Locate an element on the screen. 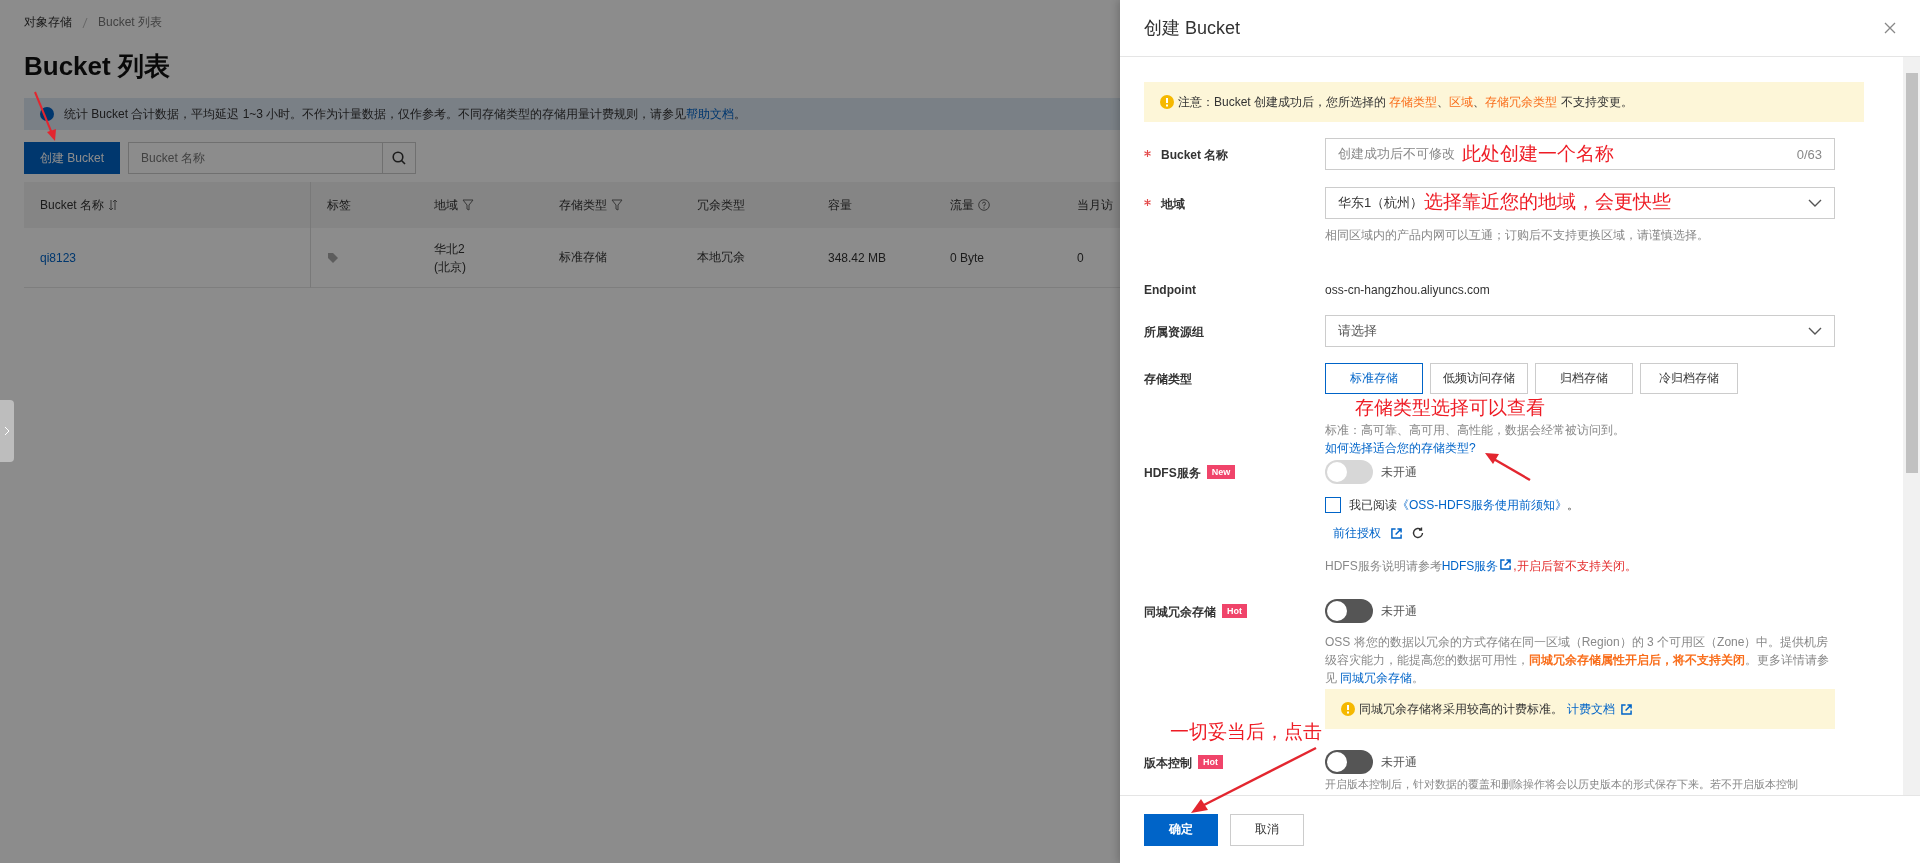 This screenshot has width=1920, height=863. collapse-handle is located at coordinates (7, 431).